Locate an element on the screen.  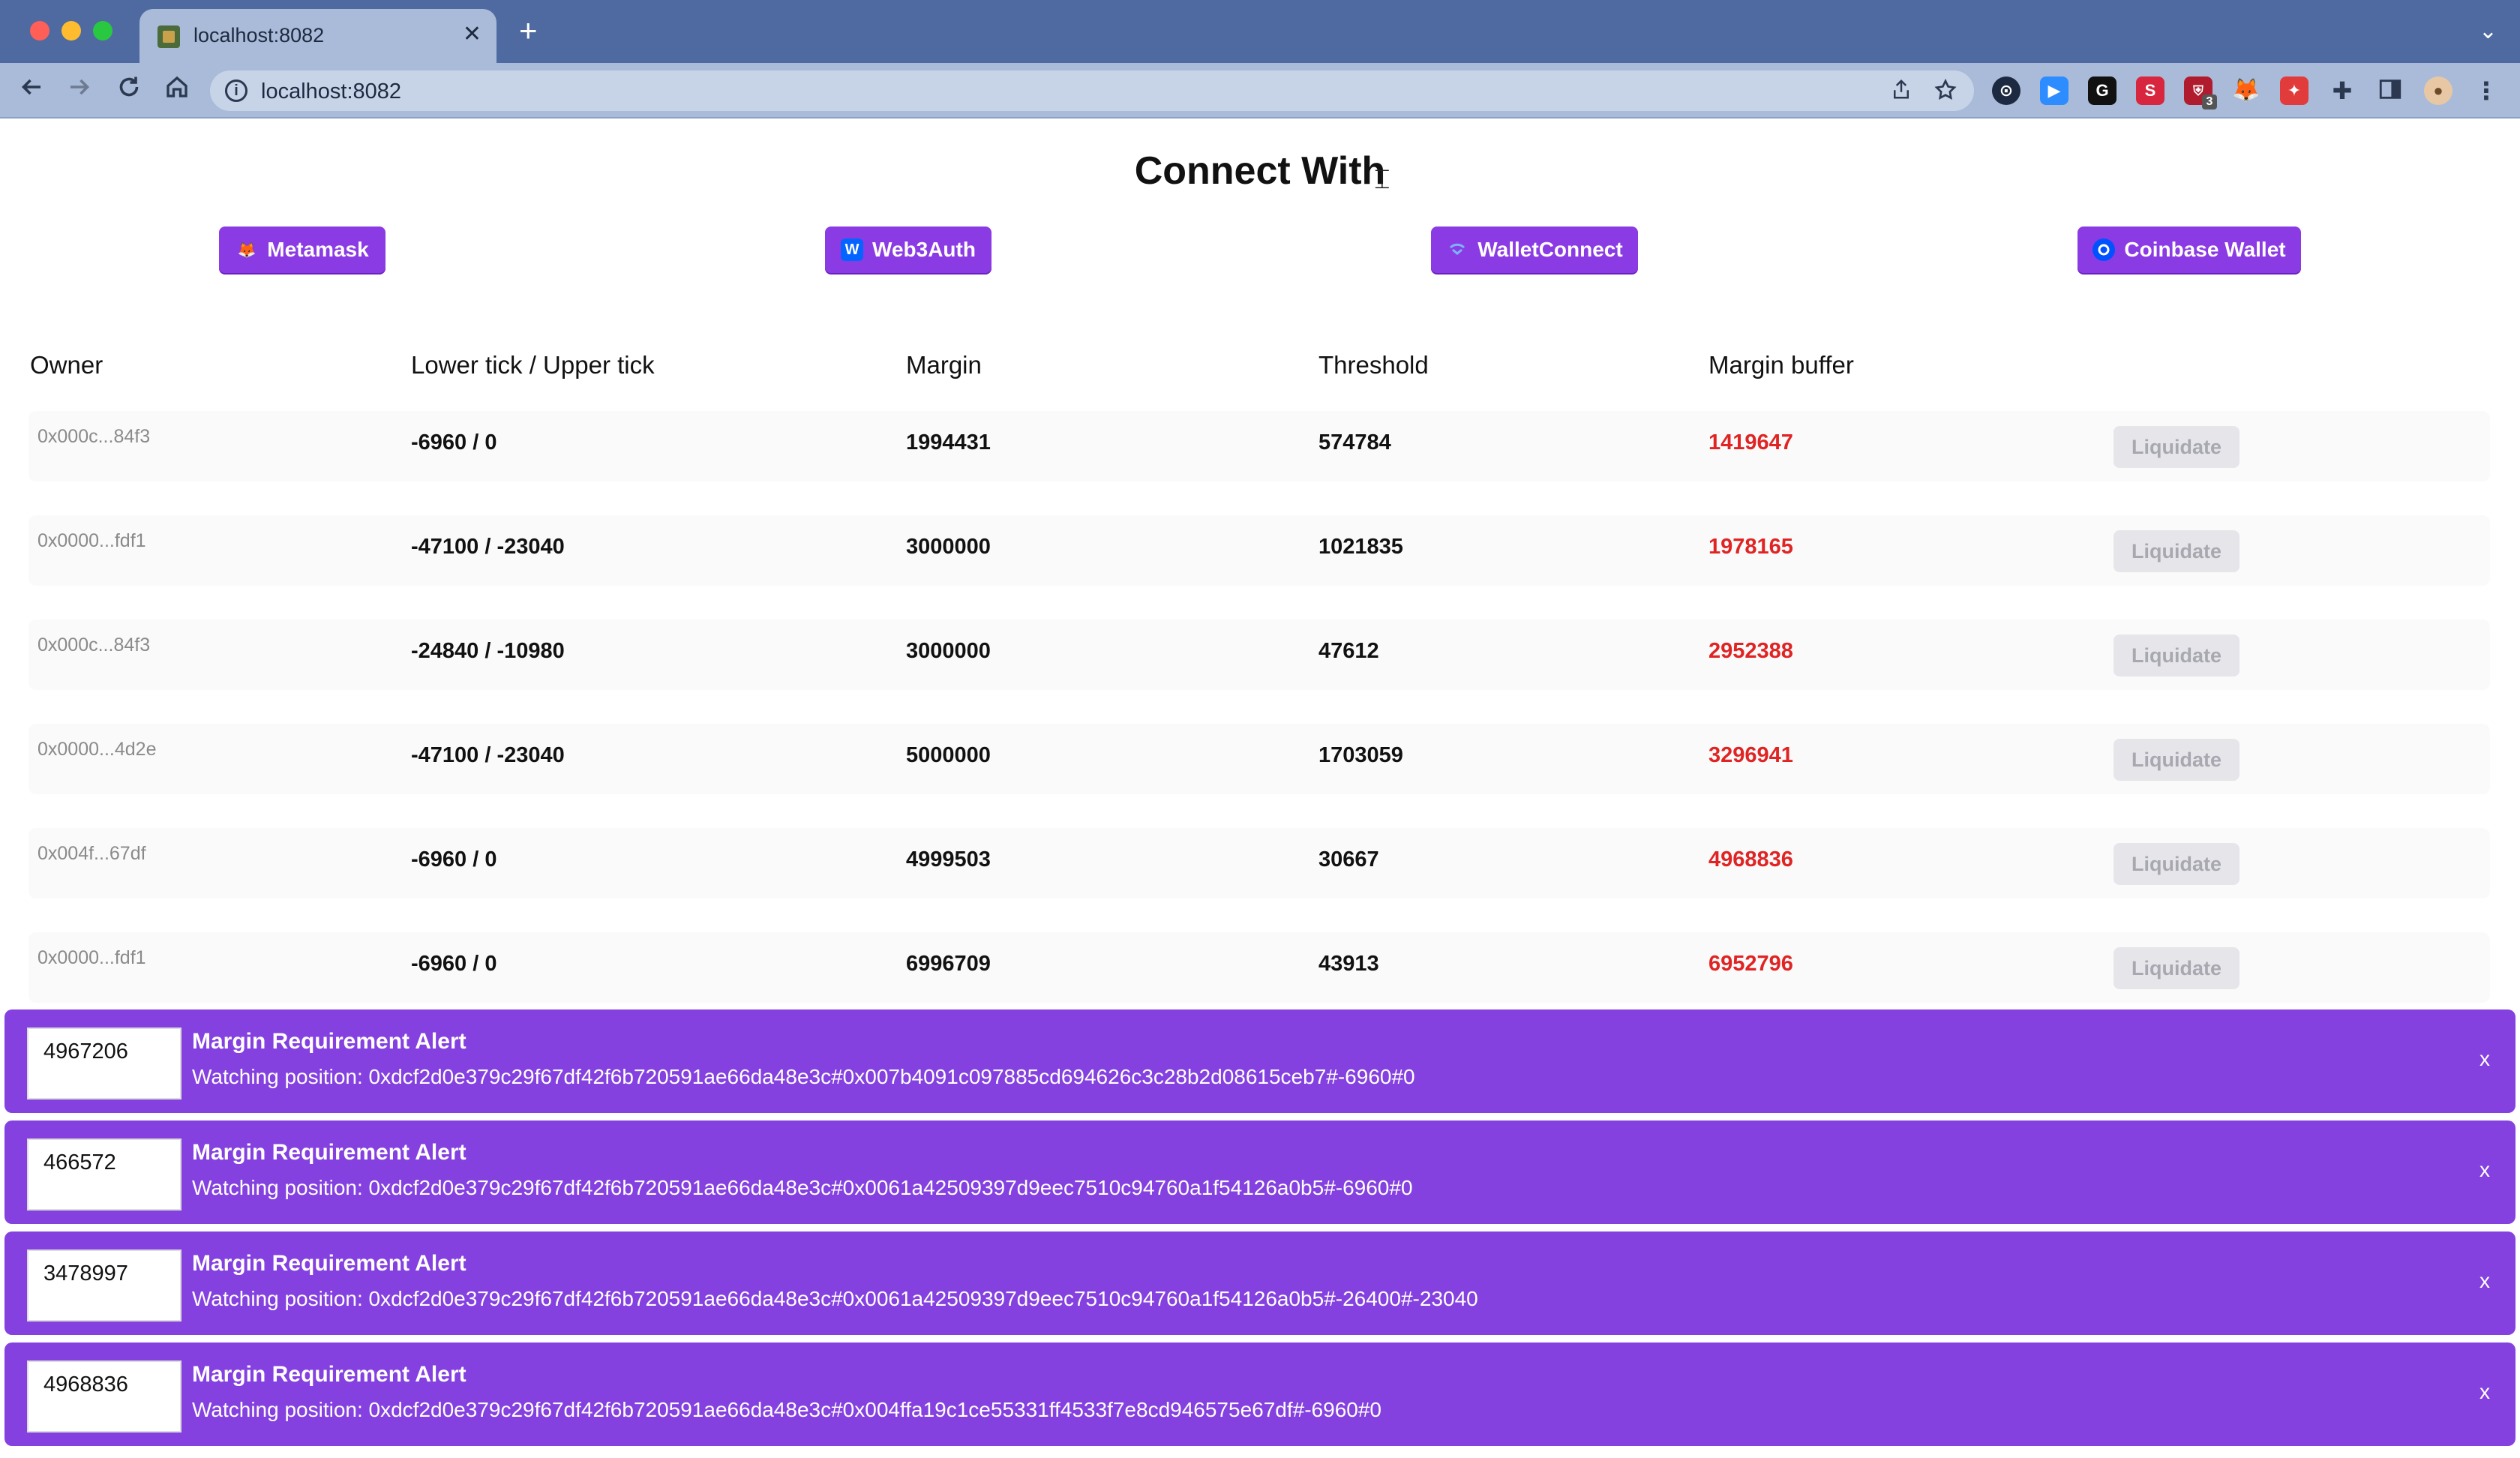
margin-cell: 6996709 is located at coordinates (948, 964).